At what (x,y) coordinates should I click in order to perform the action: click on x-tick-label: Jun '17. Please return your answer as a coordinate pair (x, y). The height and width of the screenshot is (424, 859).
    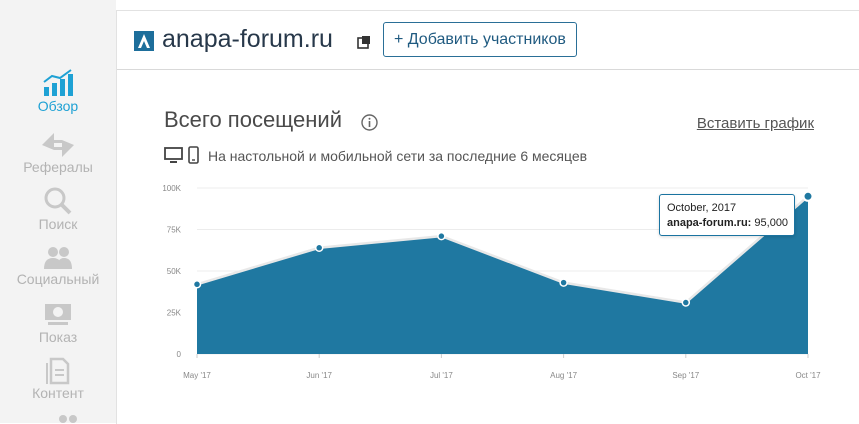
    Looking at the image, I should click on (319, 375).